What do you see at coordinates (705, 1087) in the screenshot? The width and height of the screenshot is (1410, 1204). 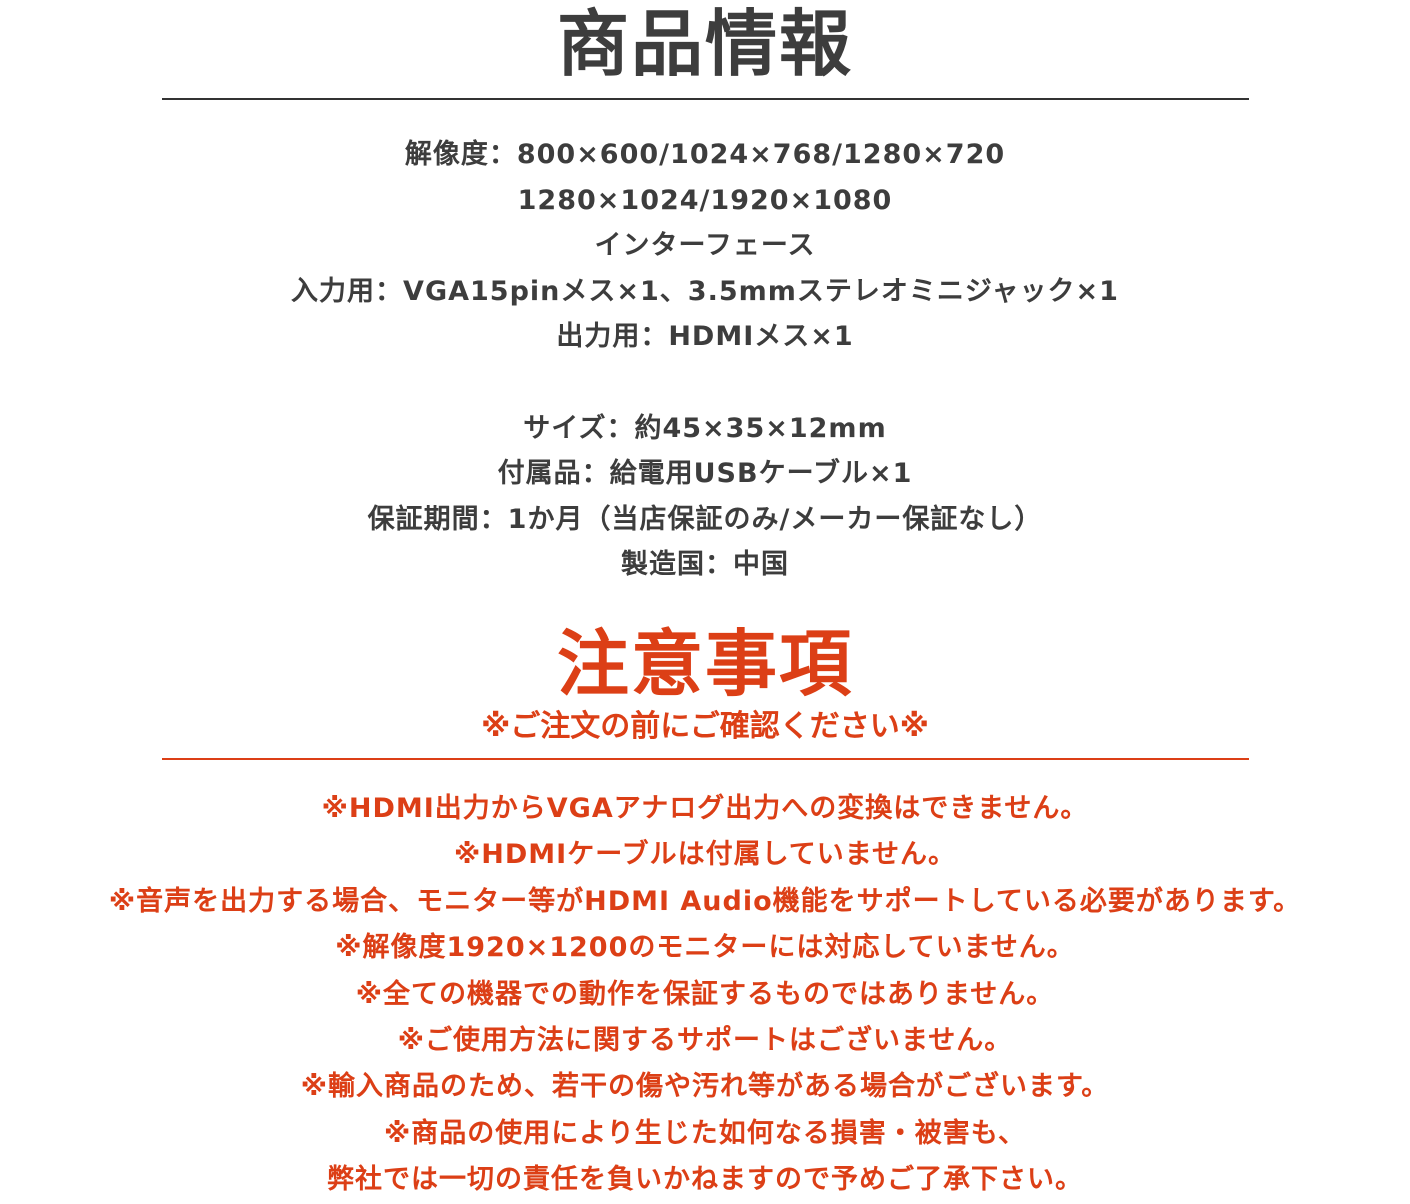 I see `caution-item: ※輸入商品のため、若干の傷や汚れ等がある場合がございます。` at bounding box center [705, 1087].